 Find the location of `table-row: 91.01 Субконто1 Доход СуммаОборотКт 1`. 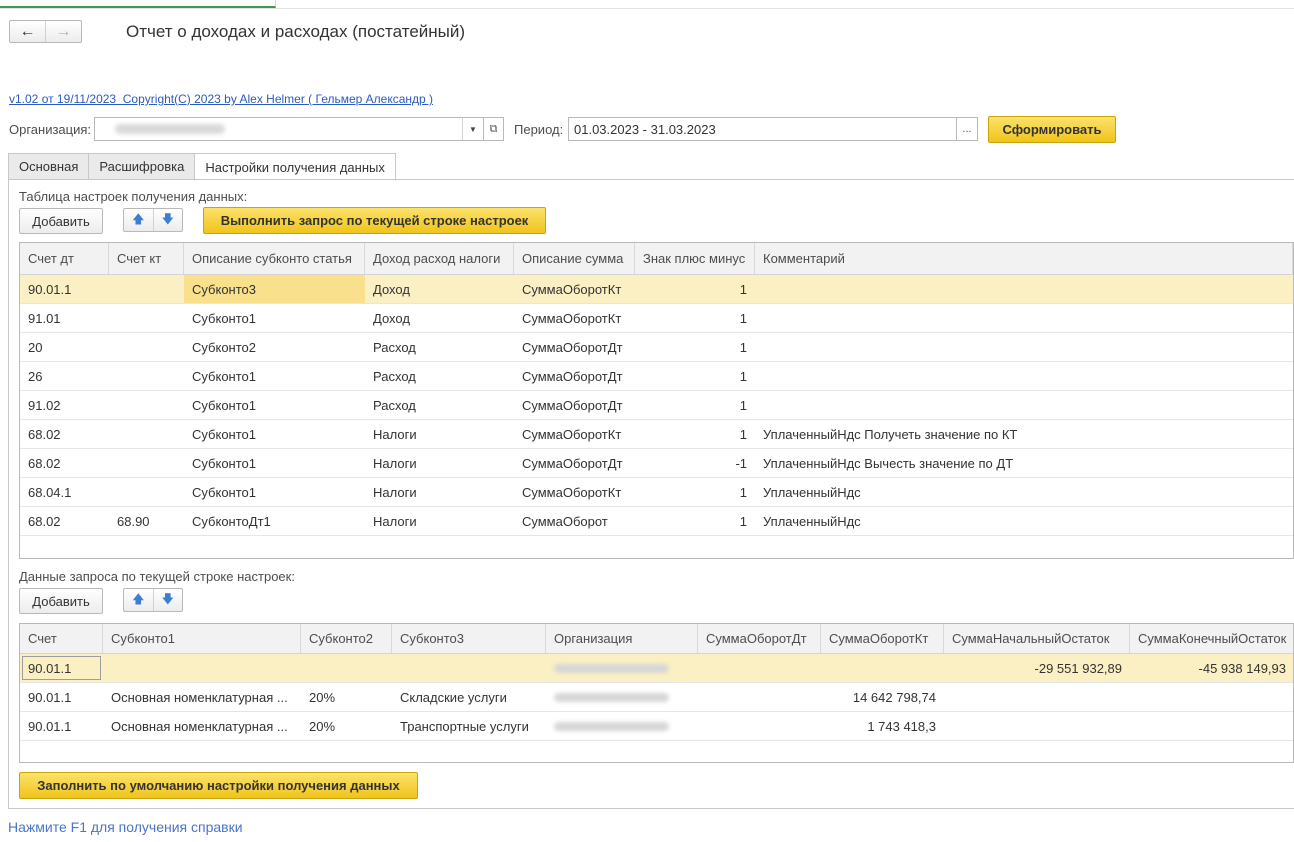

table-row: 91.01 Субконто1 Доход СуммаОборотКт 1 is located at coordinates (656, 318).